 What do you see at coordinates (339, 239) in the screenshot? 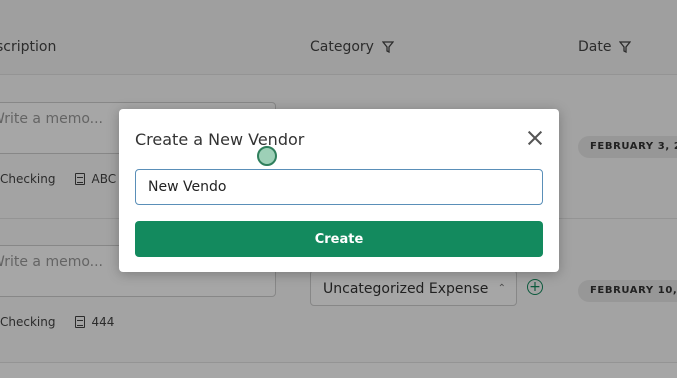
I see `create-button: Create` at bounding box center [339, 239].